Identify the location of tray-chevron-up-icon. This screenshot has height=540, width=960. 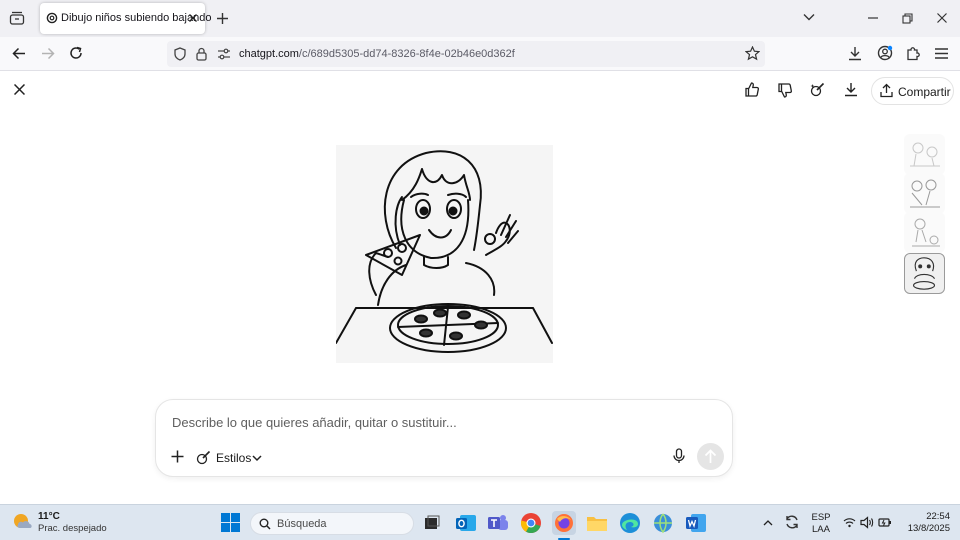
(768, 522).